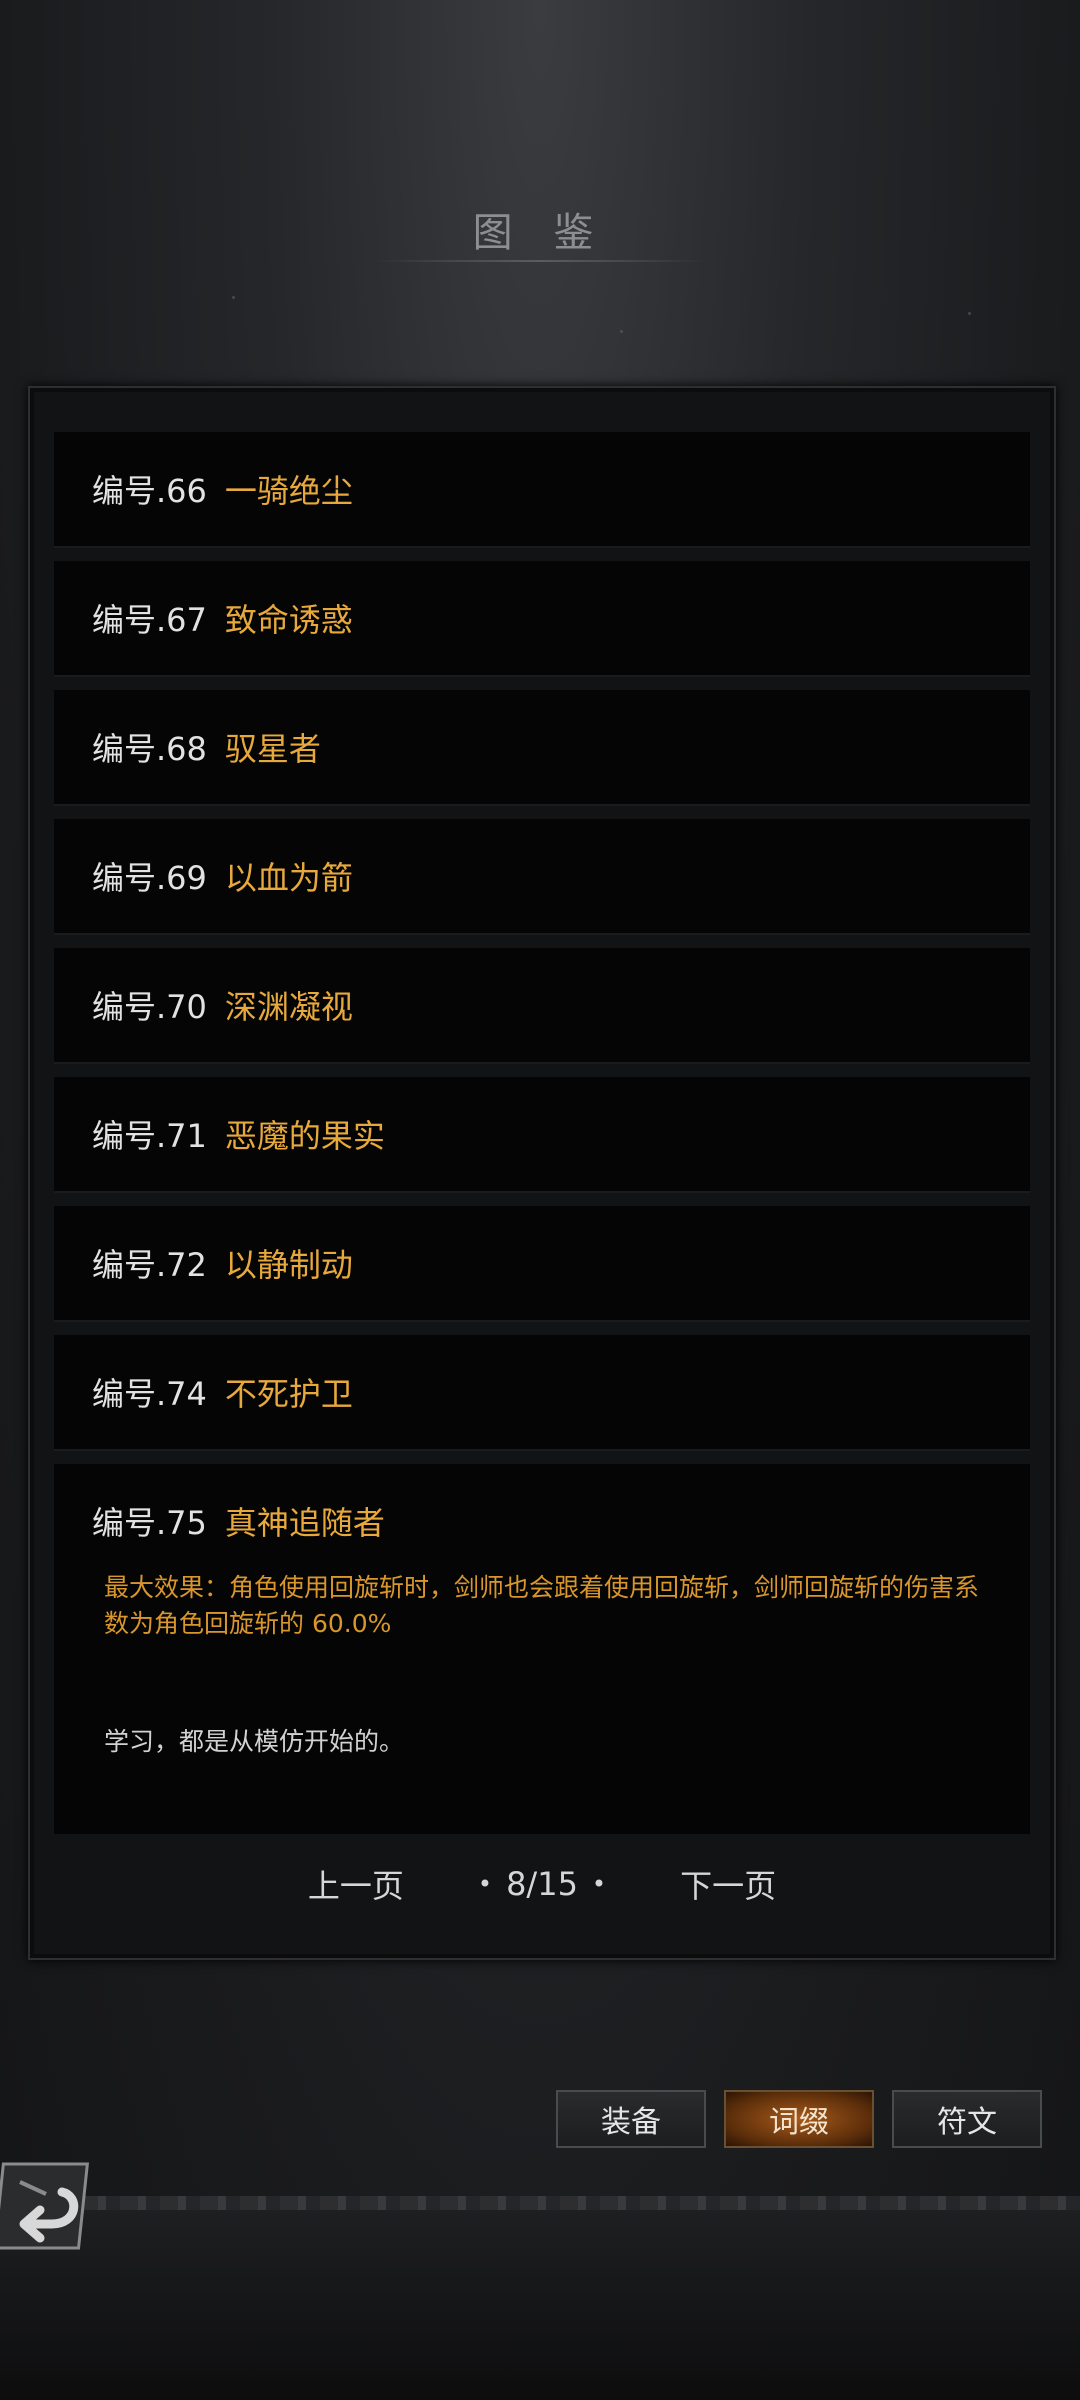 Image resolution: width=1080 pixels, height=2400 pixels. I want to click on back-arrow-icon, so click(45, 2206).